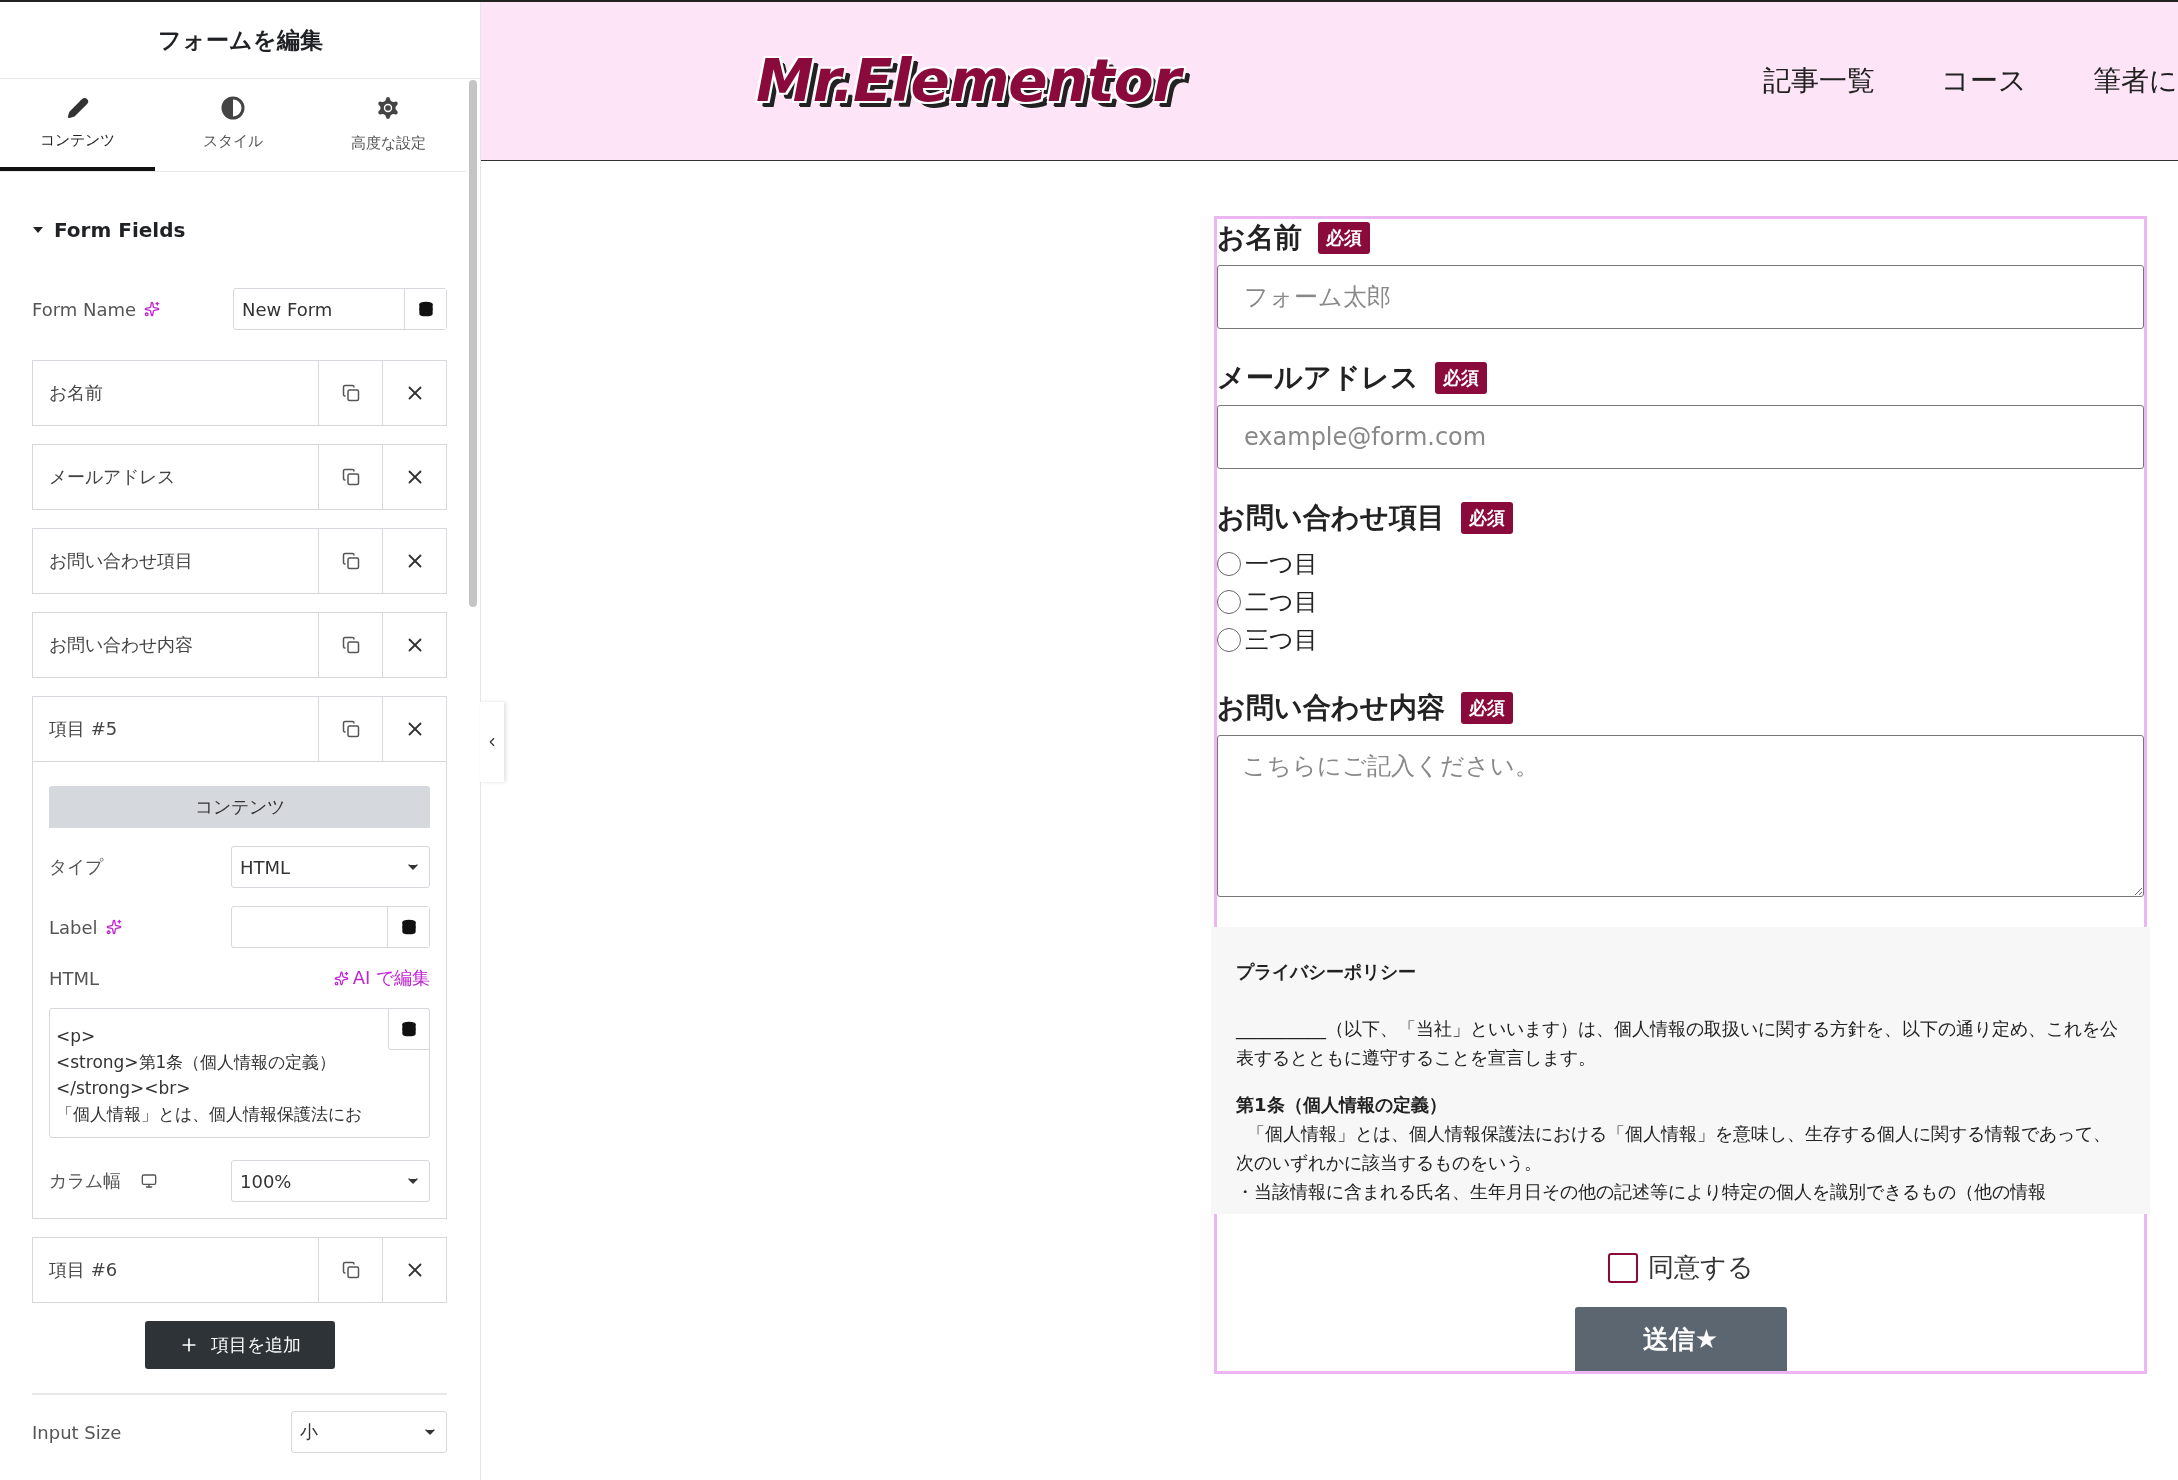 The width and height of the screenshot is (2178, 1480). Describe the element at coordinates (78, 125) in the screenshot. I see `panel-tab: コンテンツ` at that location.